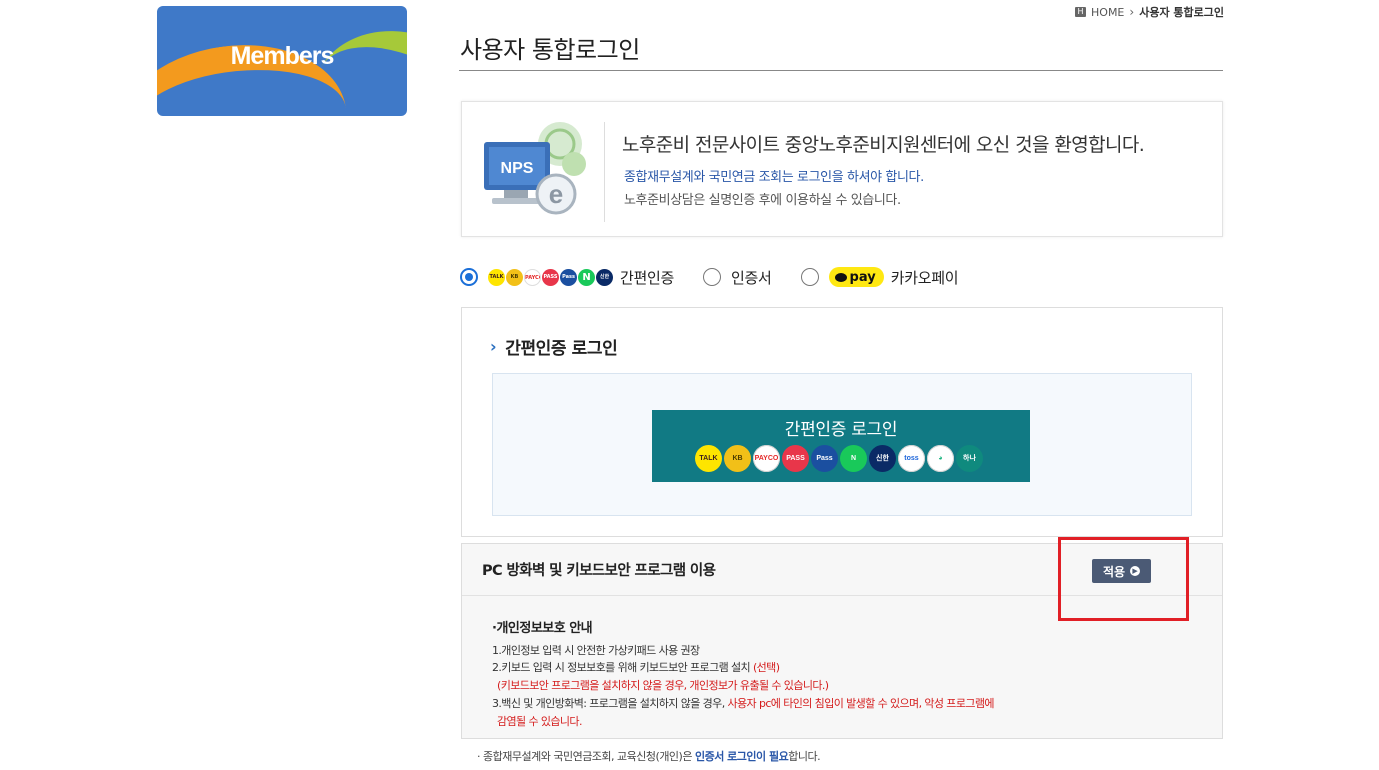 This screenshot has height=770, width=1379. Describe the element at coordinates (841, 430) in the screenshot. I see `simple-auth-login-button-label: 간편인증 로그인` at that location.